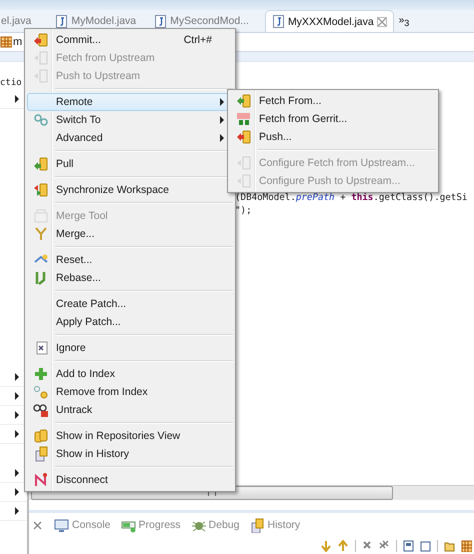 The image size is (474, 554). What do you see at coordinates (130, 392) in the screenshot?
I see `menu-item: Remove from Index` at bounding box center [130, 392].